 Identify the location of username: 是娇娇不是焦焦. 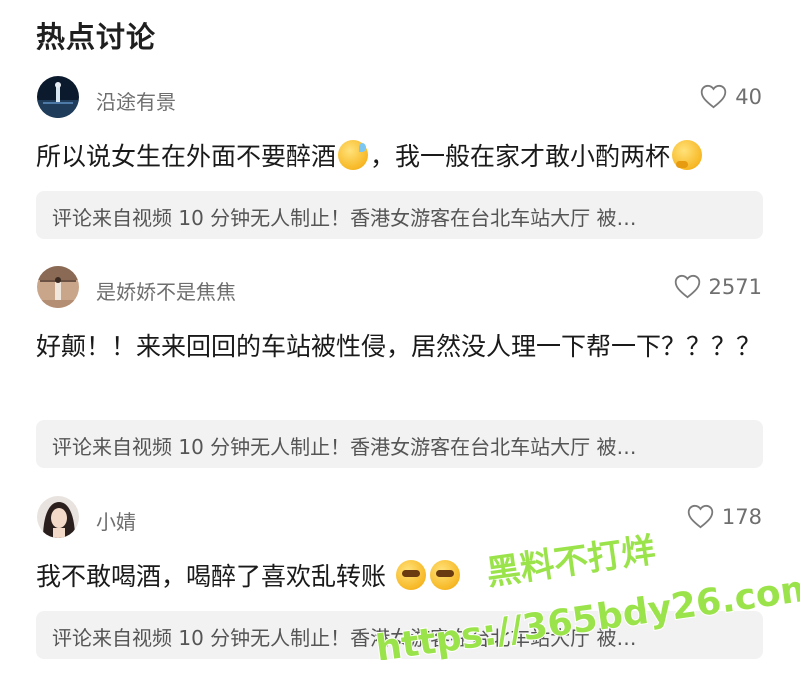
(166, 290).